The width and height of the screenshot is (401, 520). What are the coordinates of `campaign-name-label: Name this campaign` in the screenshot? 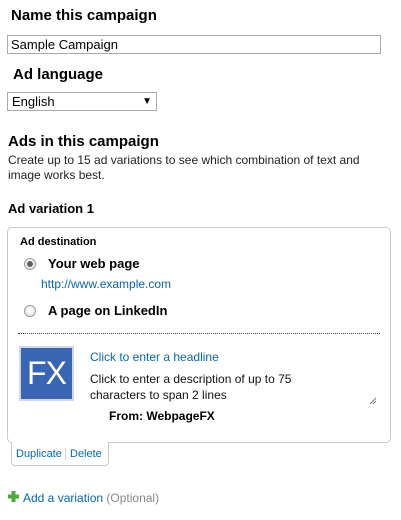 It's located at (84, 15).